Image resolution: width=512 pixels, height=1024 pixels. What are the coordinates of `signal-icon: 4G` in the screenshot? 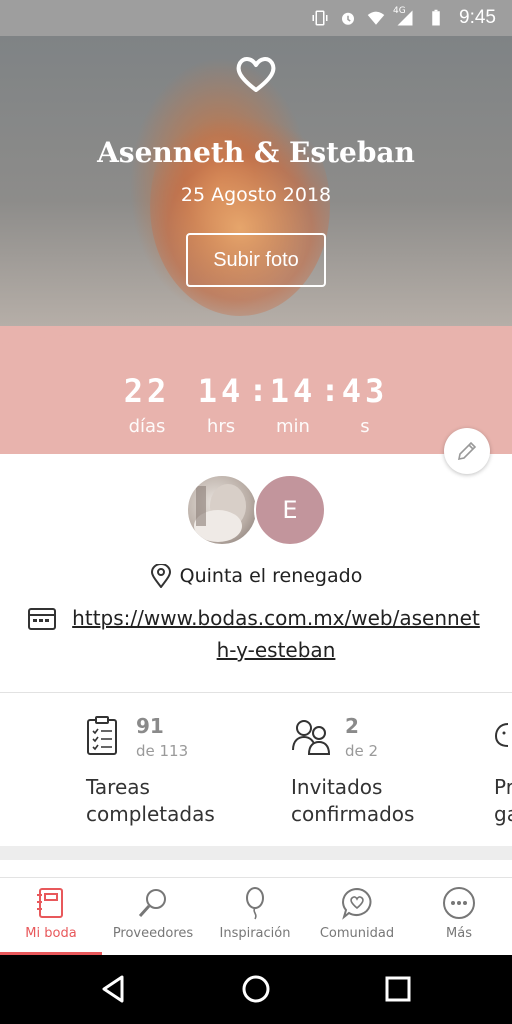 It's located at (405, 16).